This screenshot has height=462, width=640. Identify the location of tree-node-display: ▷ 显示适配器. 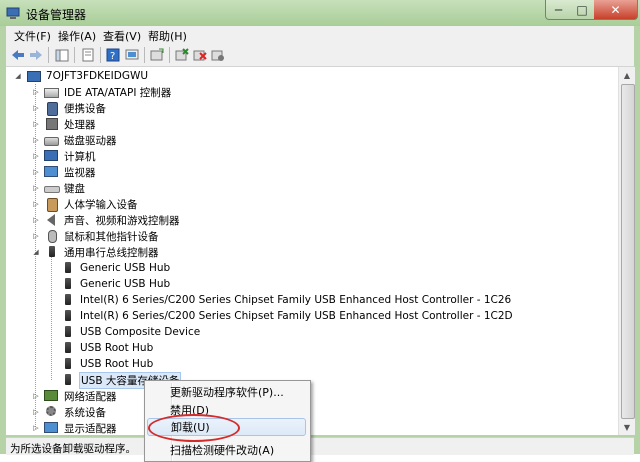
(75, 427).